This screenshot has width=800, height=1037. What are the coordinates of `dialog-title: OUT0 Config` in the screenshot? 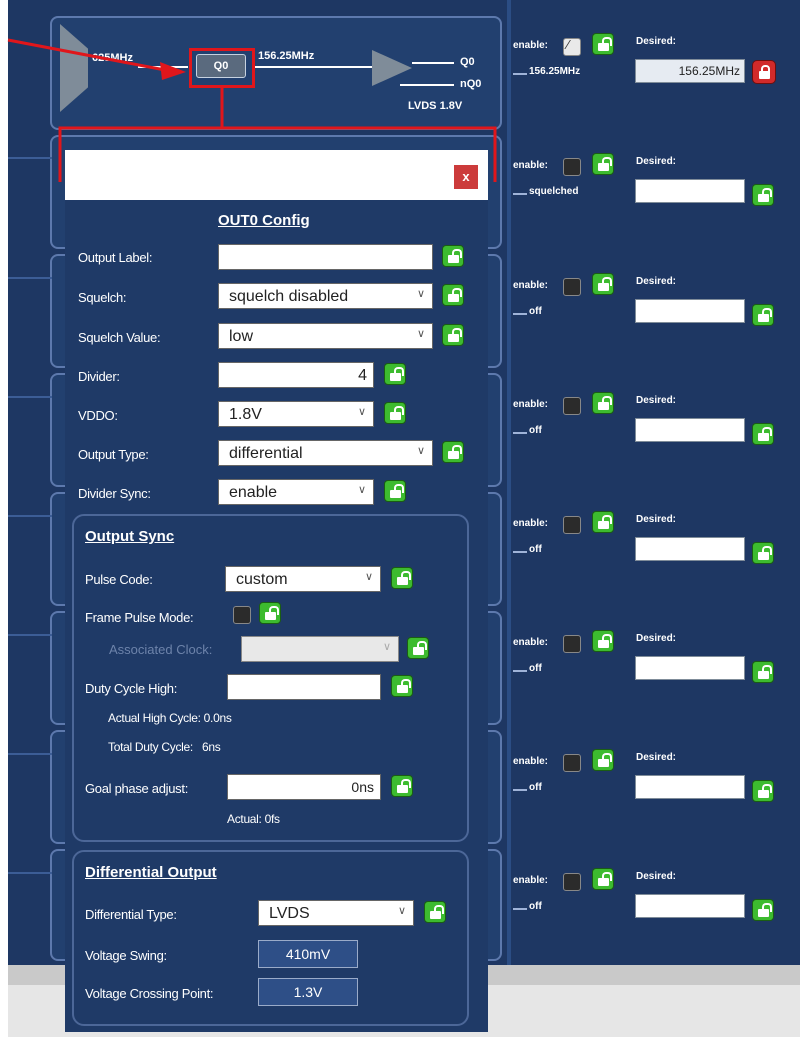 It's located at (264, 220).